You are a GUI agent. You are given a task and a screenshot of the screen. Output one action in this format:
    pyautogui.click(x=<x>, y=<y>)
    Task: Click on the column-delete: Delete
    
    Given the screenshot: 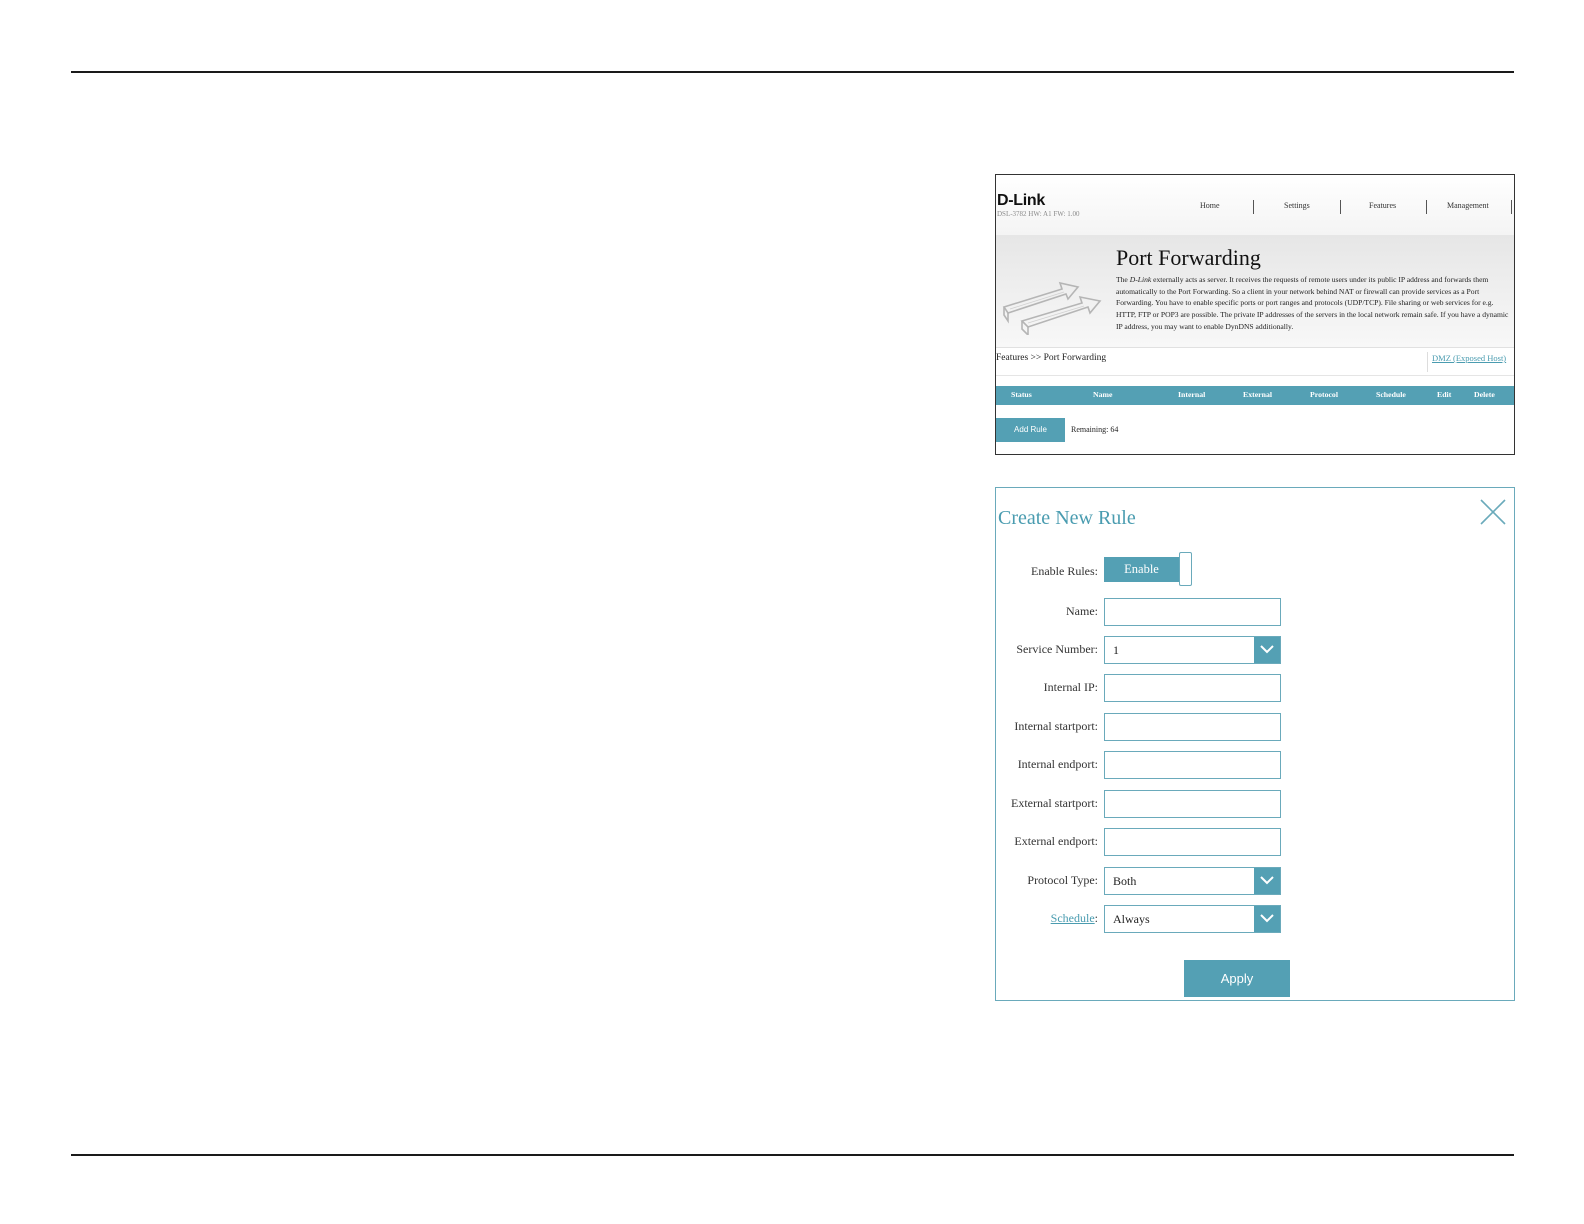 What is the action you would take?
    pyautogui.click(x=1484, y=394)
    